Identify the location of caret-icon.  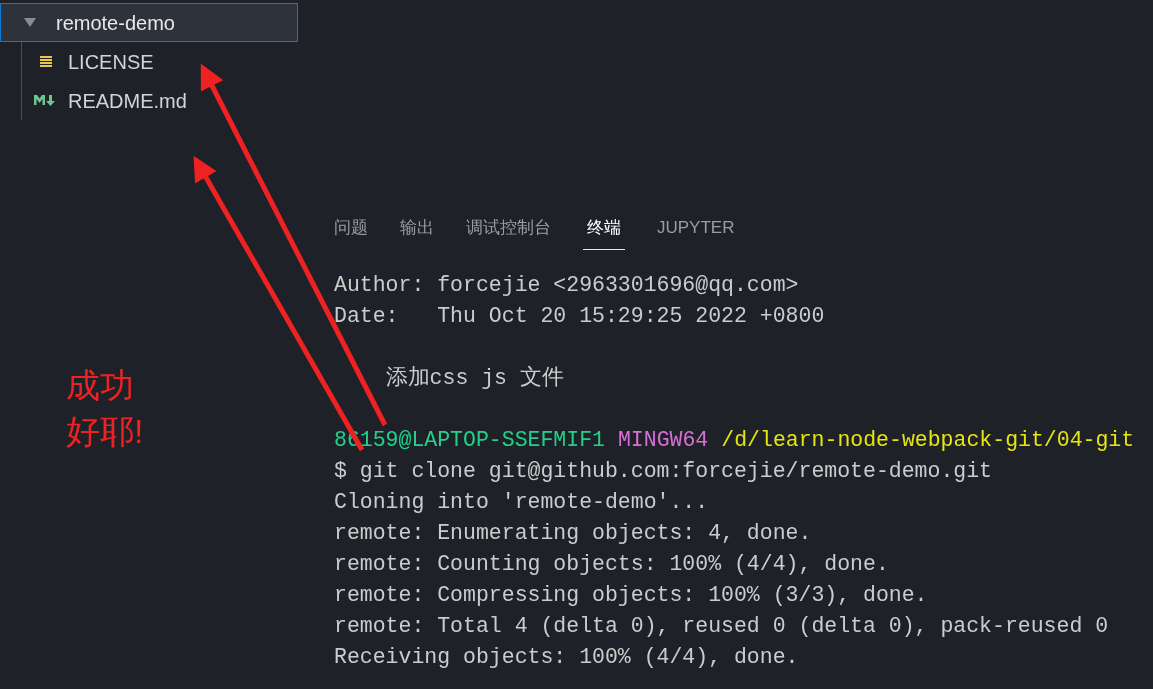
(30, 22).